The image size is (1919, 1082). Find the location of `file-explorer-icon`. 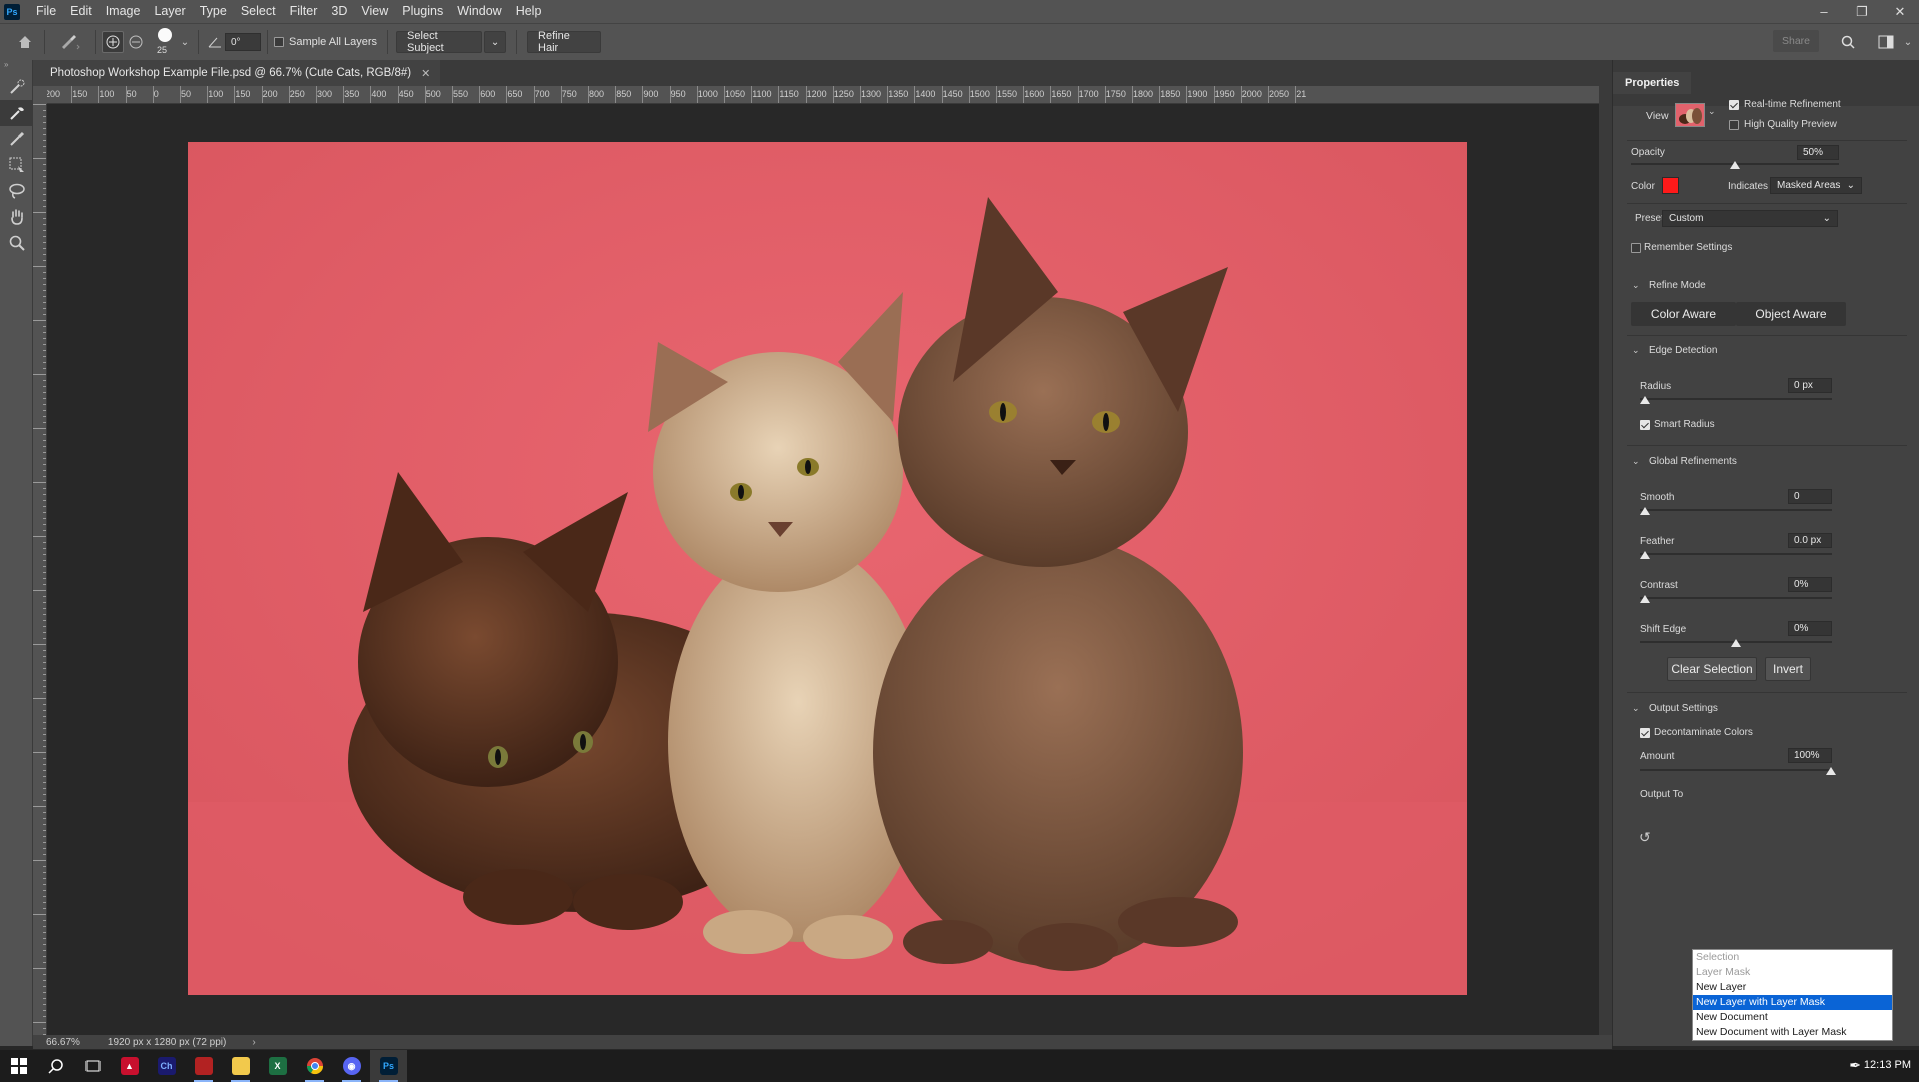

file-explorer-icon is located at coordinates (240, 1066).